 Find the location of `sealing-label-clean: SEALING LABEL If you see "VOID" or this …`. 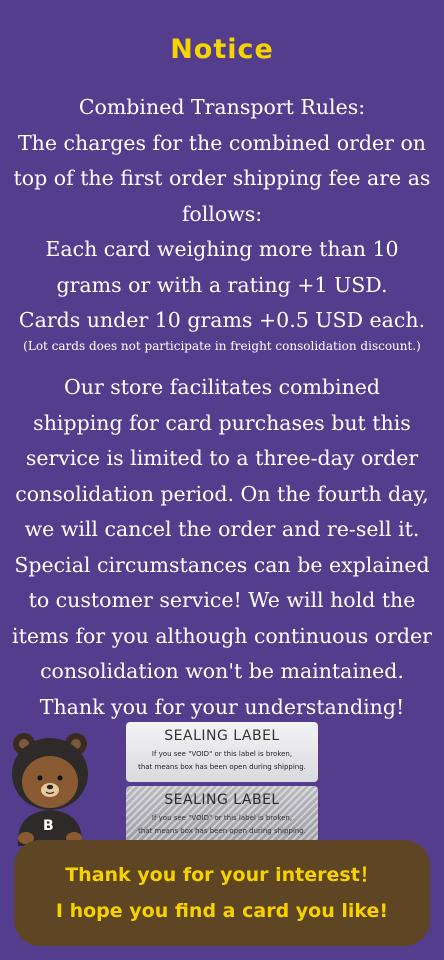

sealing-label-clean: SEALING LABEL If you see "VOID" or this … is located at coordinates (222, 752).